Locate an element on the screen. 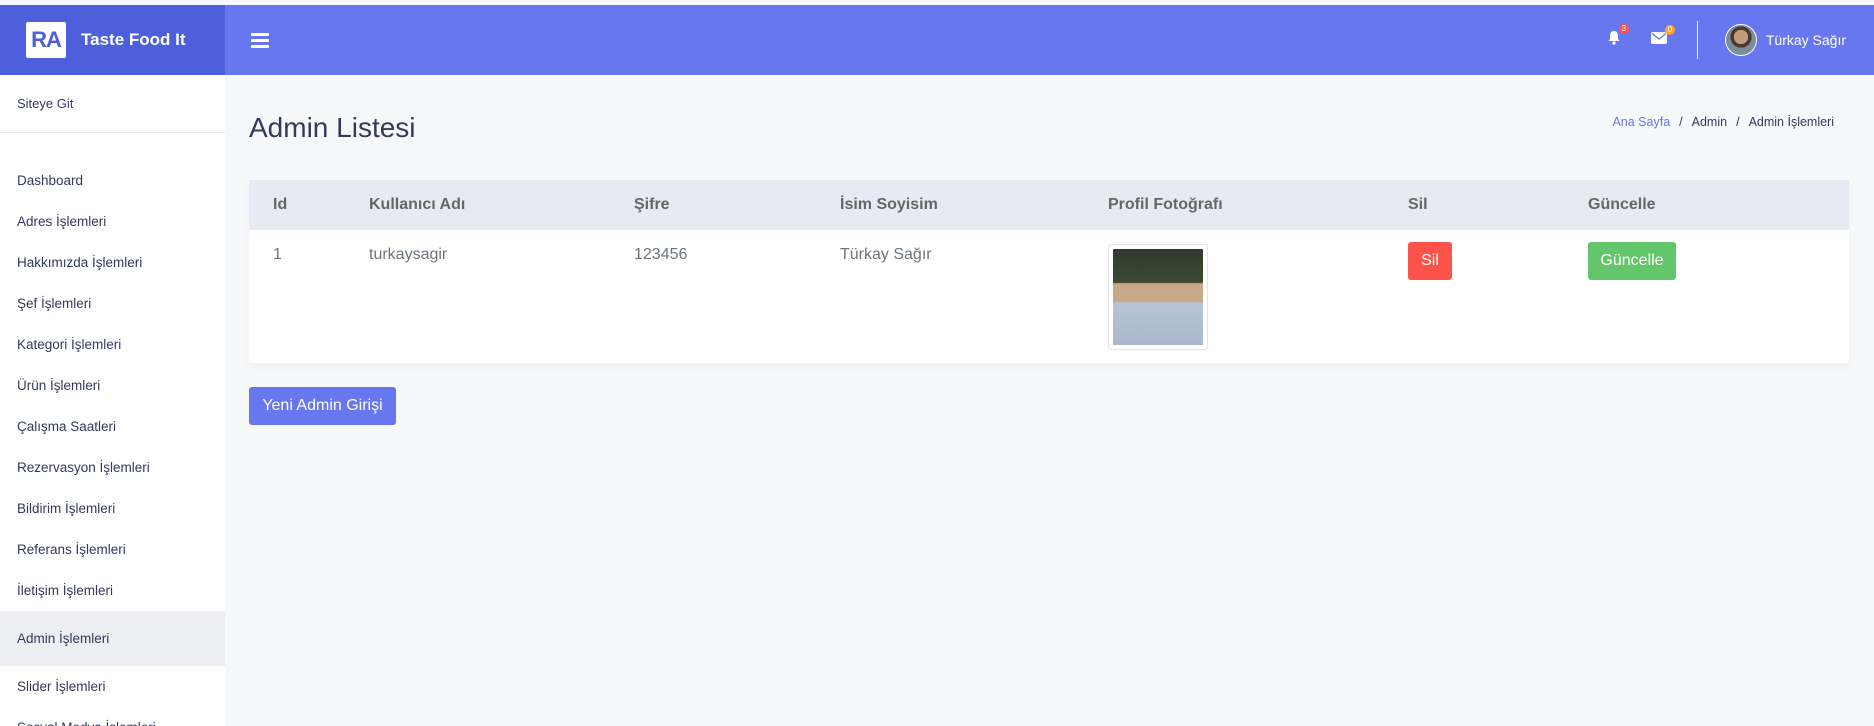  topbar-right: 3 0 Türkay Sağır is located at coordinates (1740, 40).